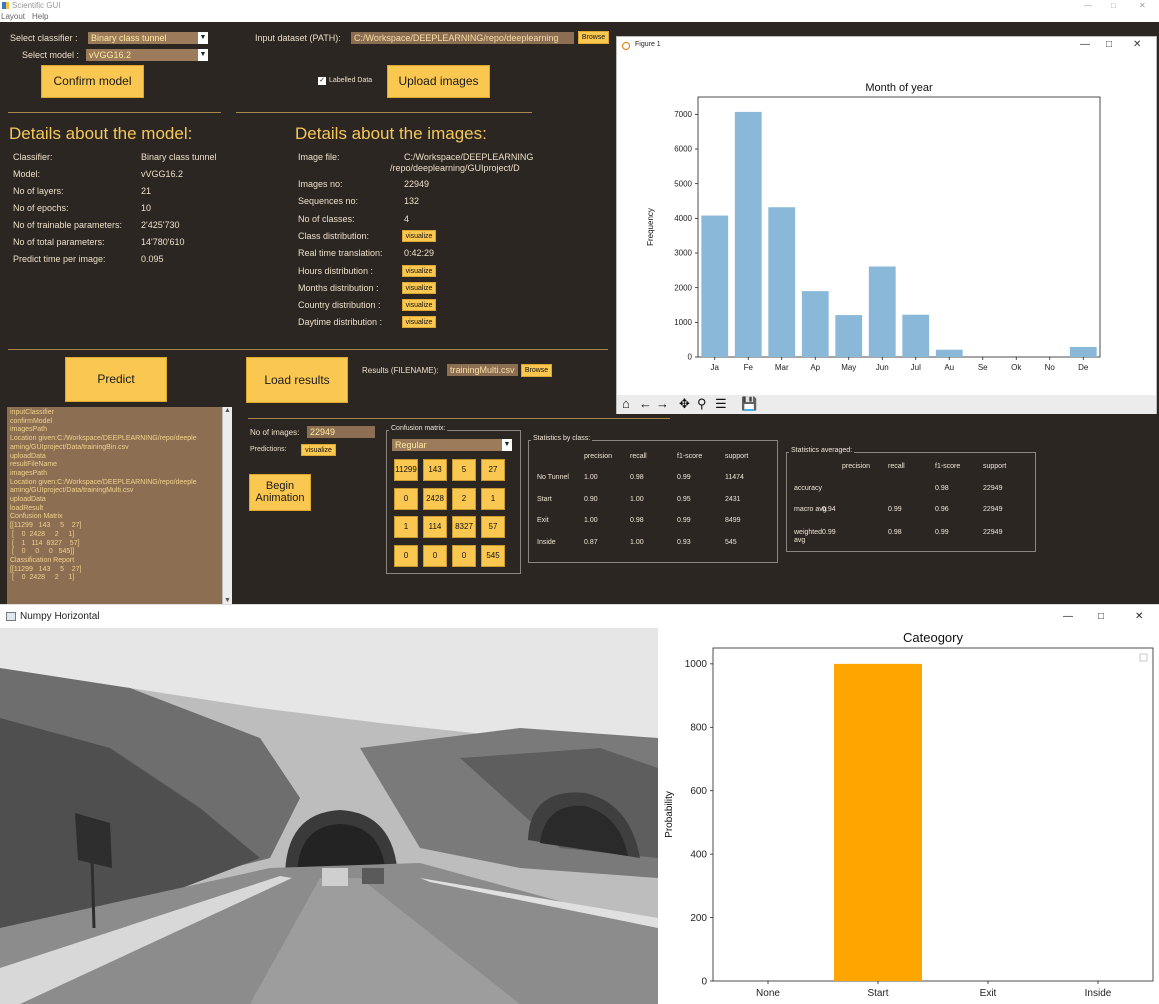 The image size is (1159, 1004). Describe the element at coordinates (593, 37) in the screenshot. I see `dataset-browse-button: Browse` at that location.